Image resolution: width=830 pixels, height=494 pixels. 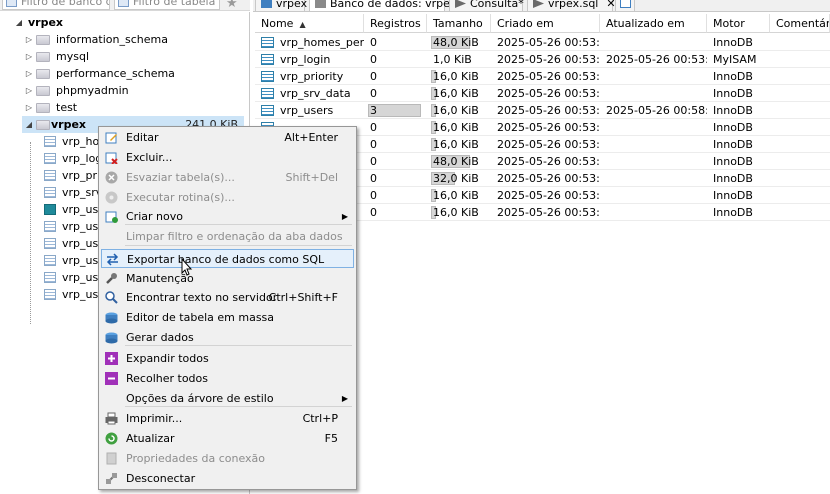 I want to click on menu-item-editor-de-tabela-em-massa: Editor de tabela em massa, so click(x=227, y=317).